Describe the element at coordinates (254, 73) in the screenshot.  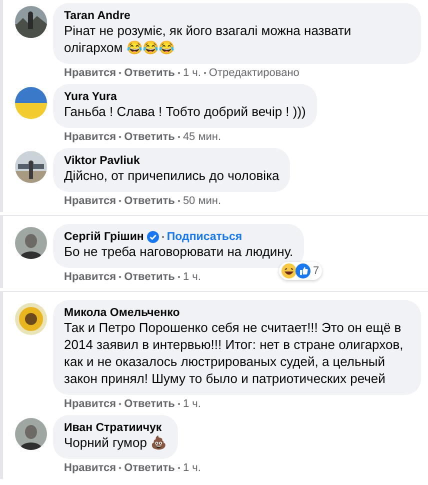
I see `edited-label: Отредактировано` at that location.